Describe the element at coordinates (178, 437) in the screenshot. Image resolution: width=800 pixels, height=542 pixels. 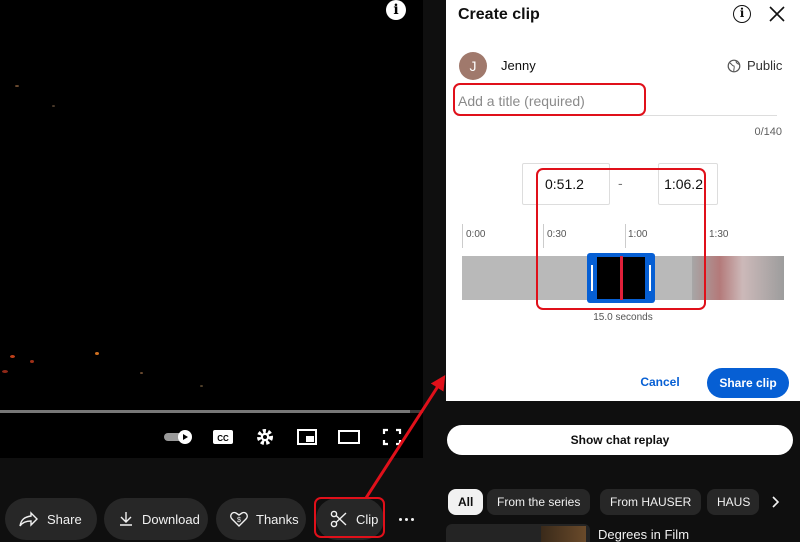
I see `autoplay-toggle` at that location.